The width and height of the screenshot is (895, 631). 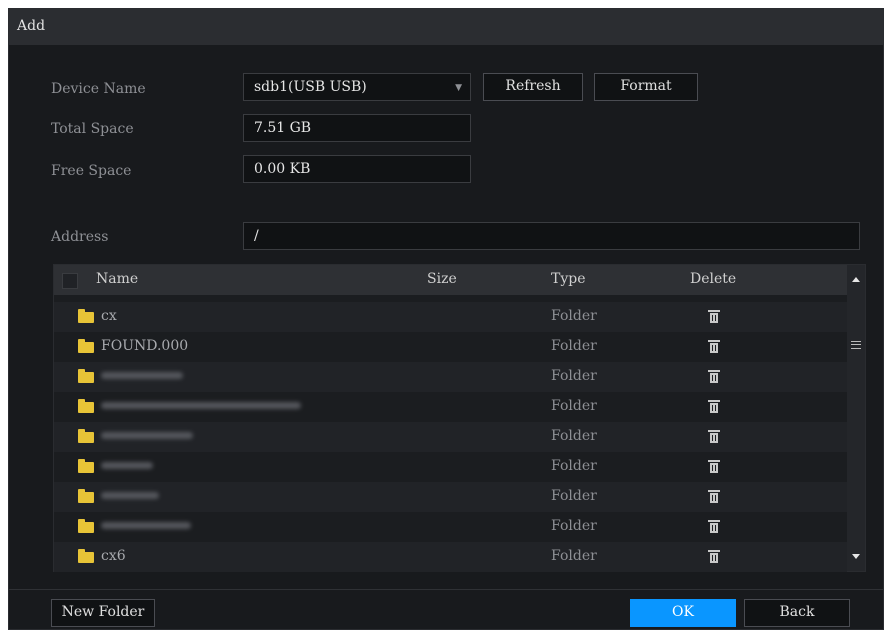 I want to click on footer-divider, so click(x=446, y=589).